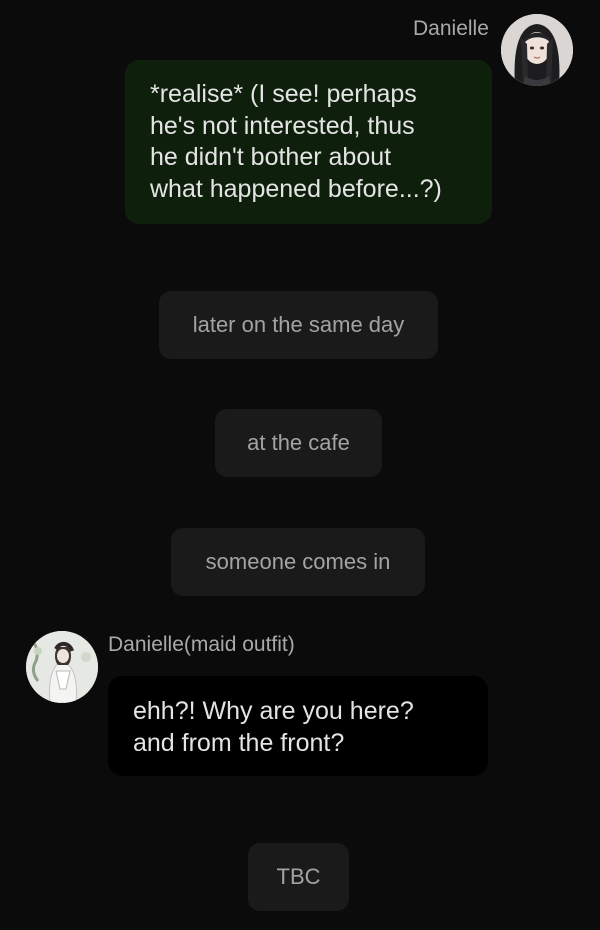 Image resolution: width=600 pixels, height=930 pixels. Describe the element at coordinates (537, 50) in the screenshot. I see `danielle-avatar-icon` at that location.